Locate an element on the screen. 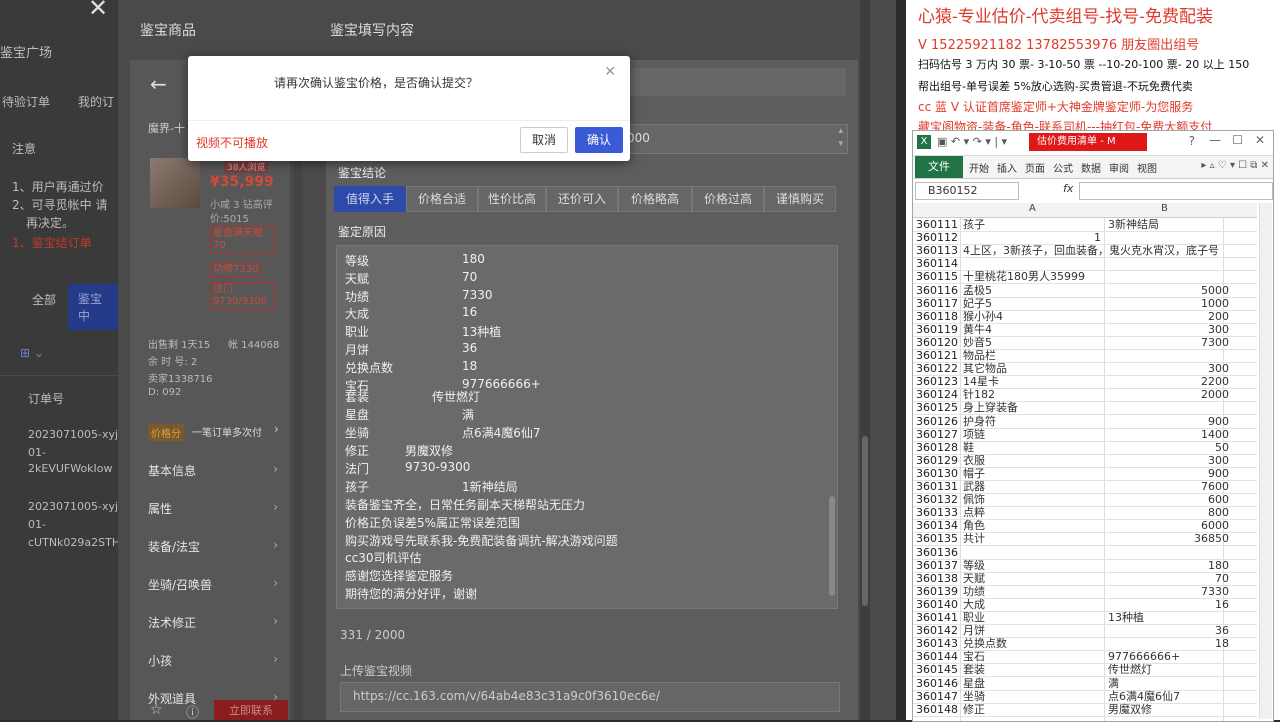  cell-b: 点6满4魔6仙7 is located at coordinates (1144, 696).